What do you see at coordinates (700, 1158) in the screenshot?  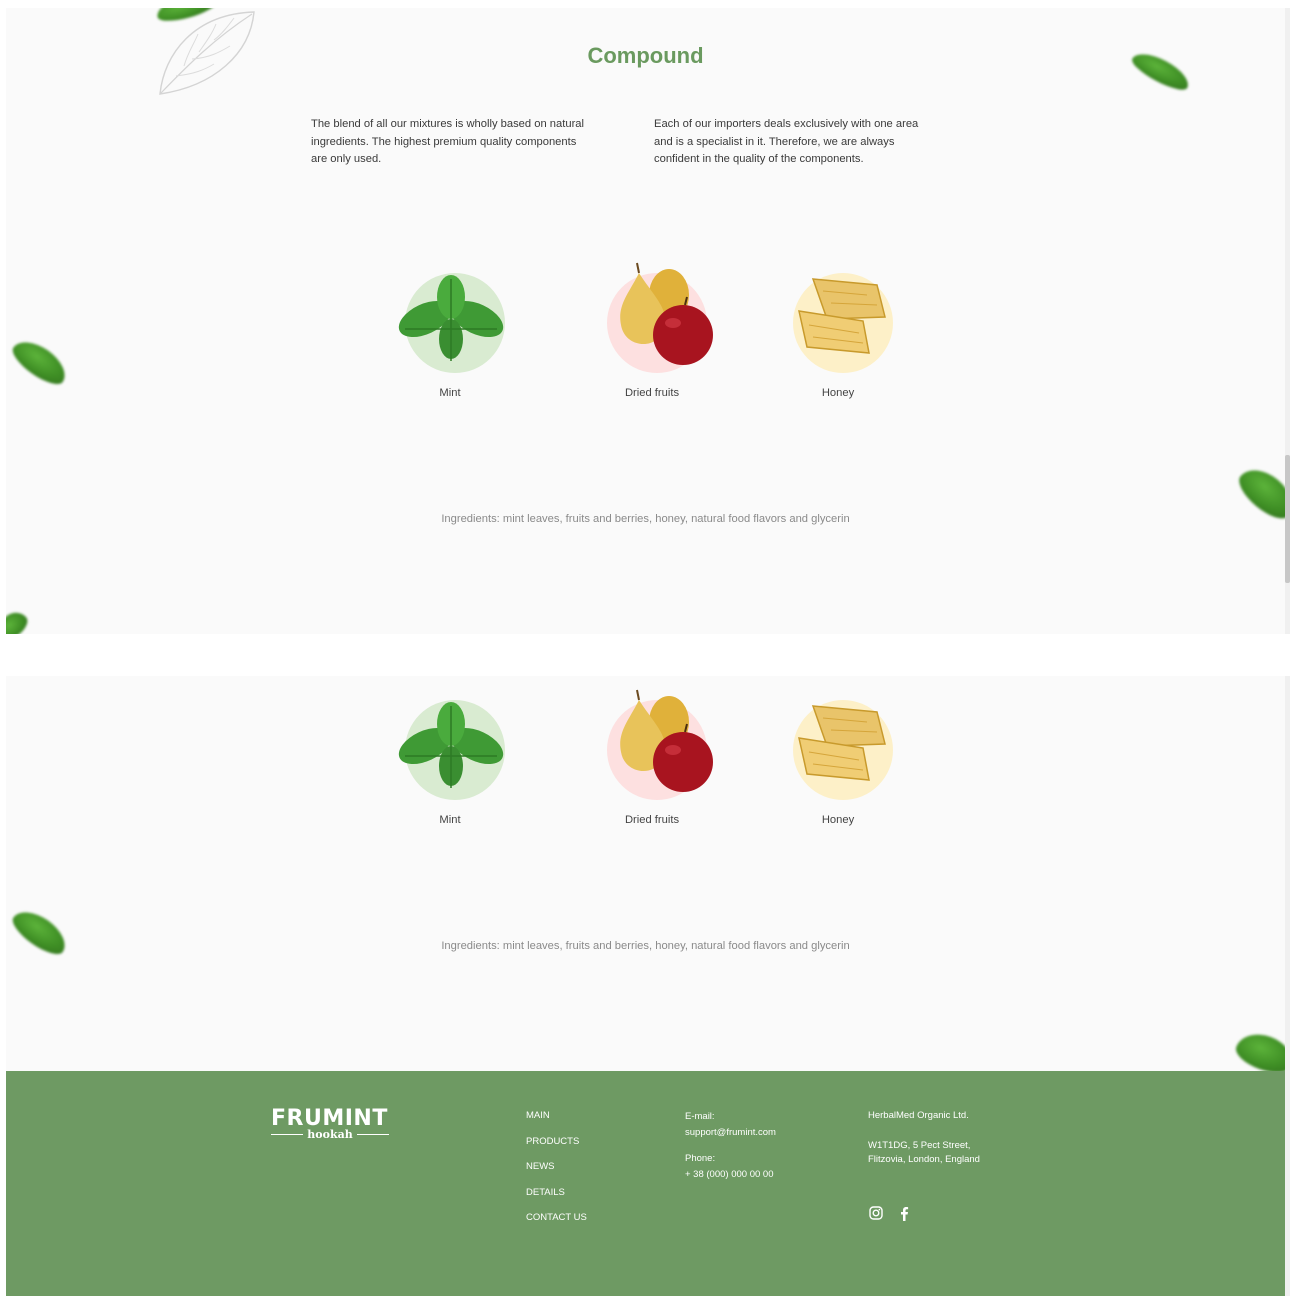 I see `phone-label: Phone:` at bounding box center [700, 1158].